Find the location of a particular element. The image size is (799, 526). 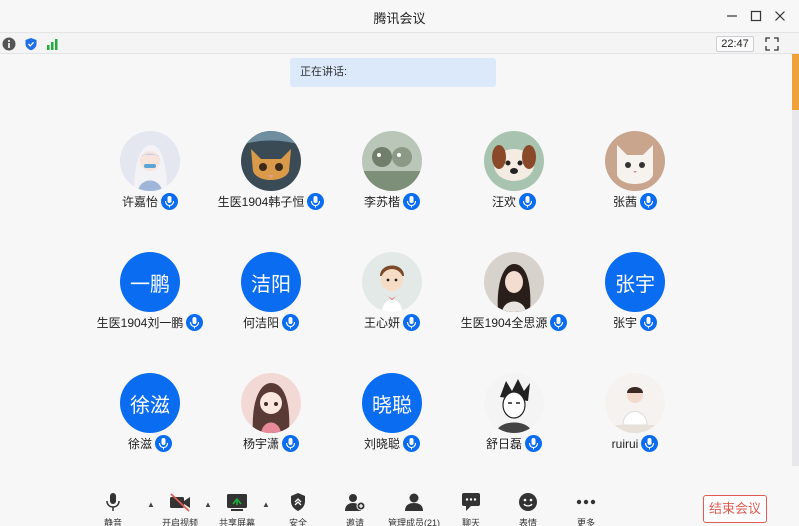

participant-tile: 许嘉怡 is located at coordinates (150, 176).